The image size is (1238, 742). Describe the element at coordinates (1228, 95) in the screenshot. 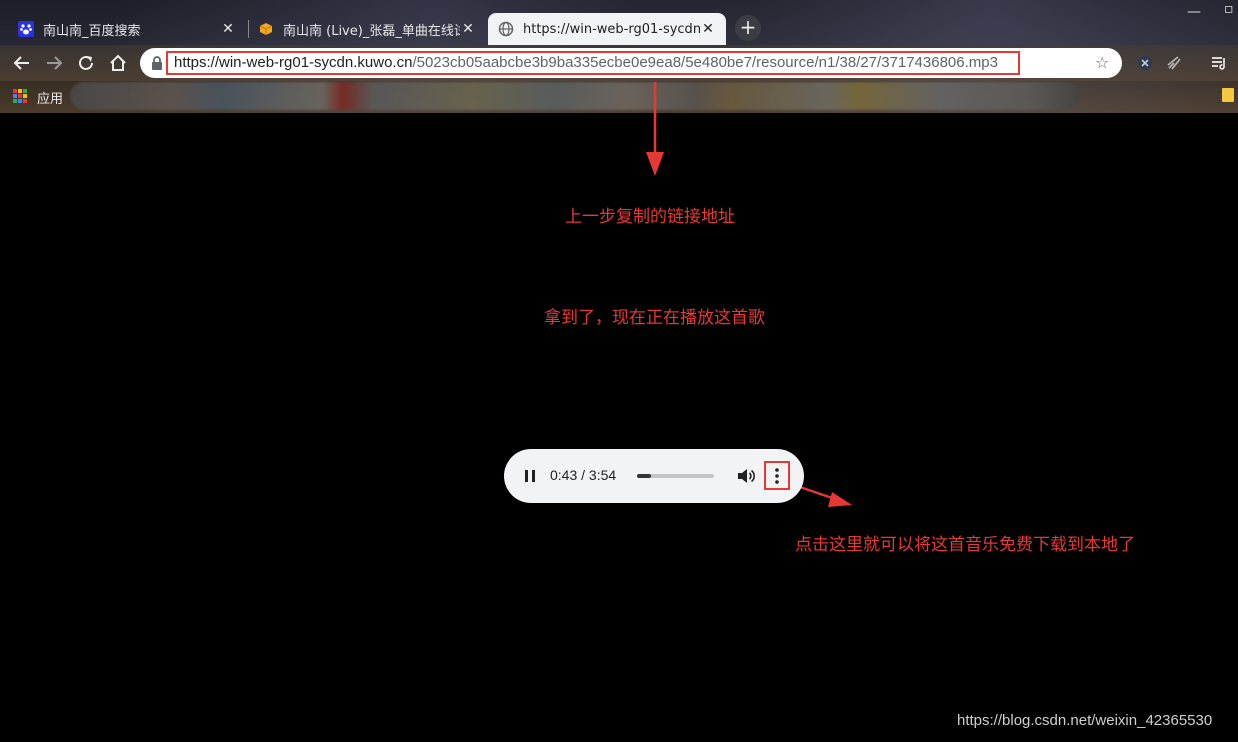

I see `bookmark-folder-icon` at that location.